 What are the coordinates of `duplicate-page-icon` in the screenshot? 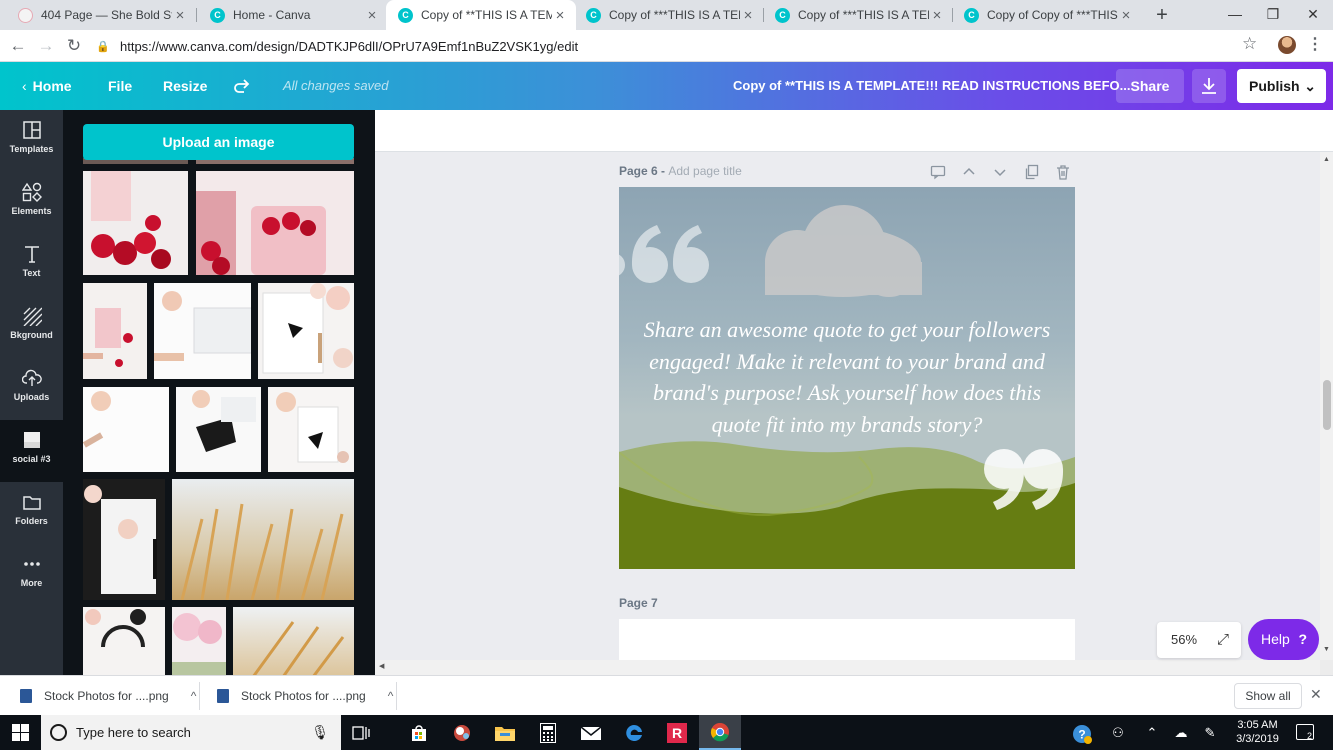 It's located at (1032, 172).